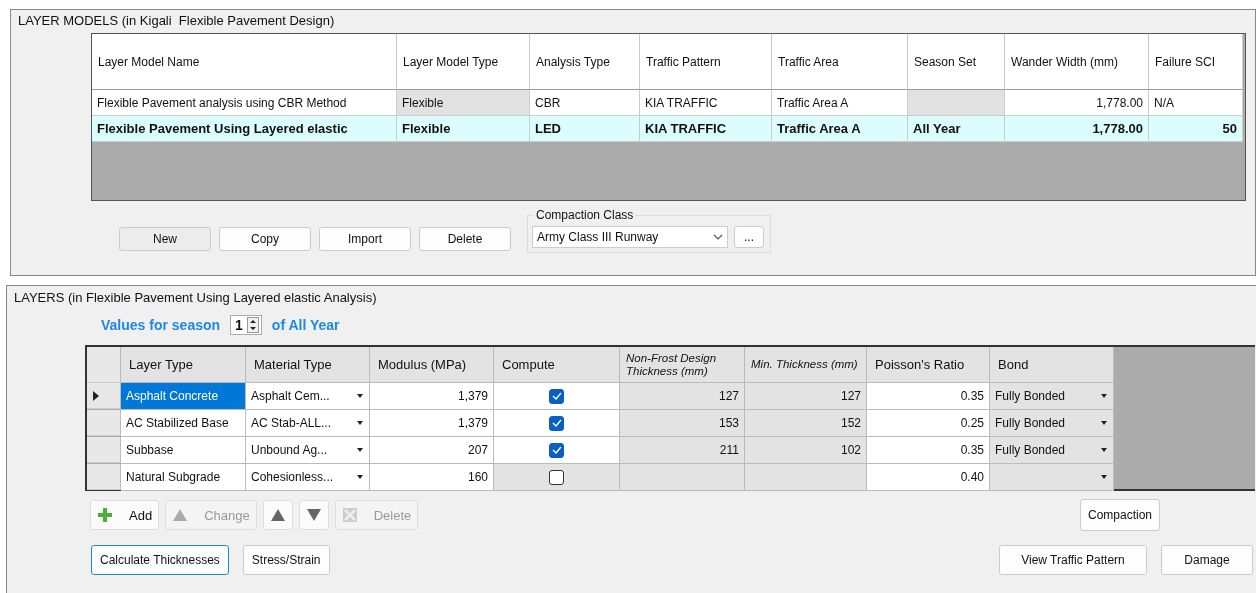 This screenshot has height=593, width=1256. I want to click on table-cell: 0.40, so click(928, 477).